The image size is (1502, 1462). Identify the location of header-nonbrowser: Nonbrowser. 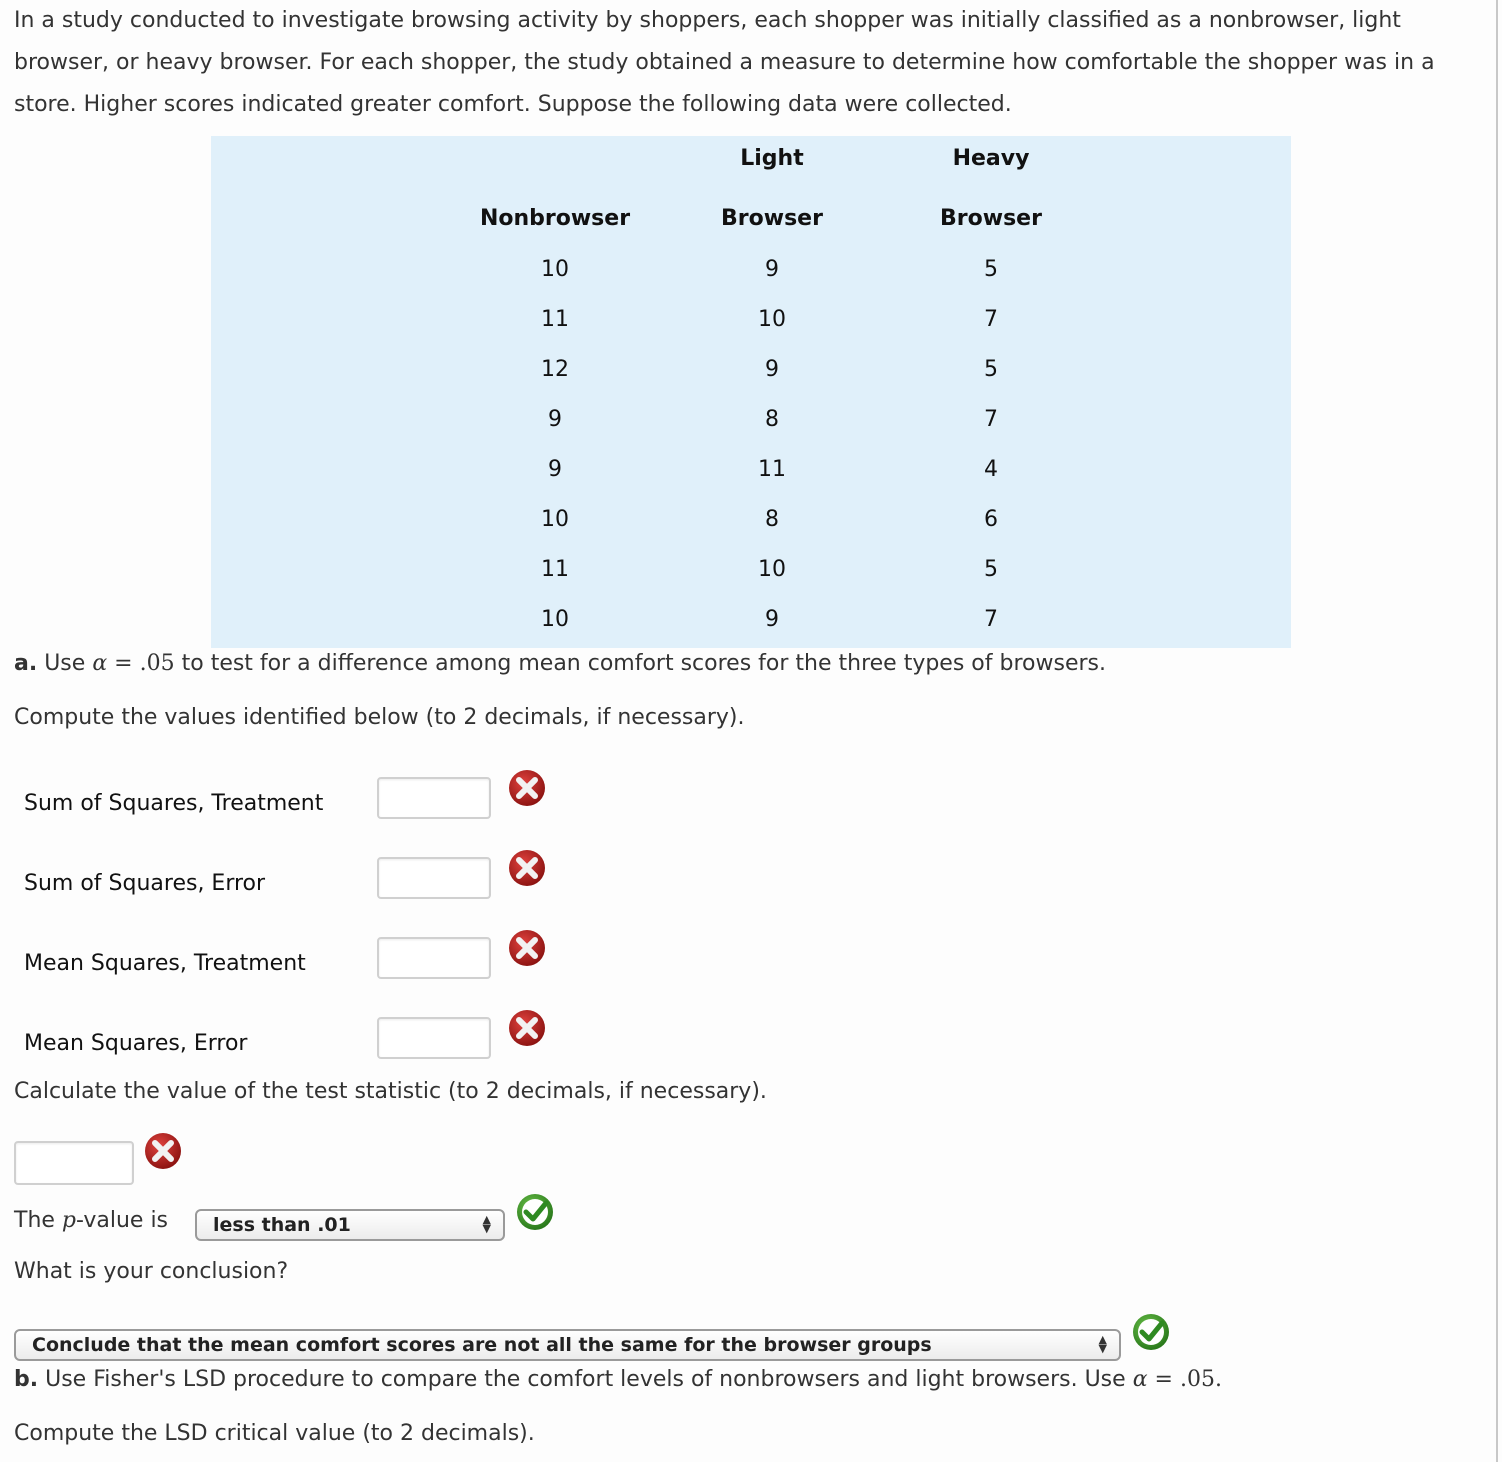
(555, 218).